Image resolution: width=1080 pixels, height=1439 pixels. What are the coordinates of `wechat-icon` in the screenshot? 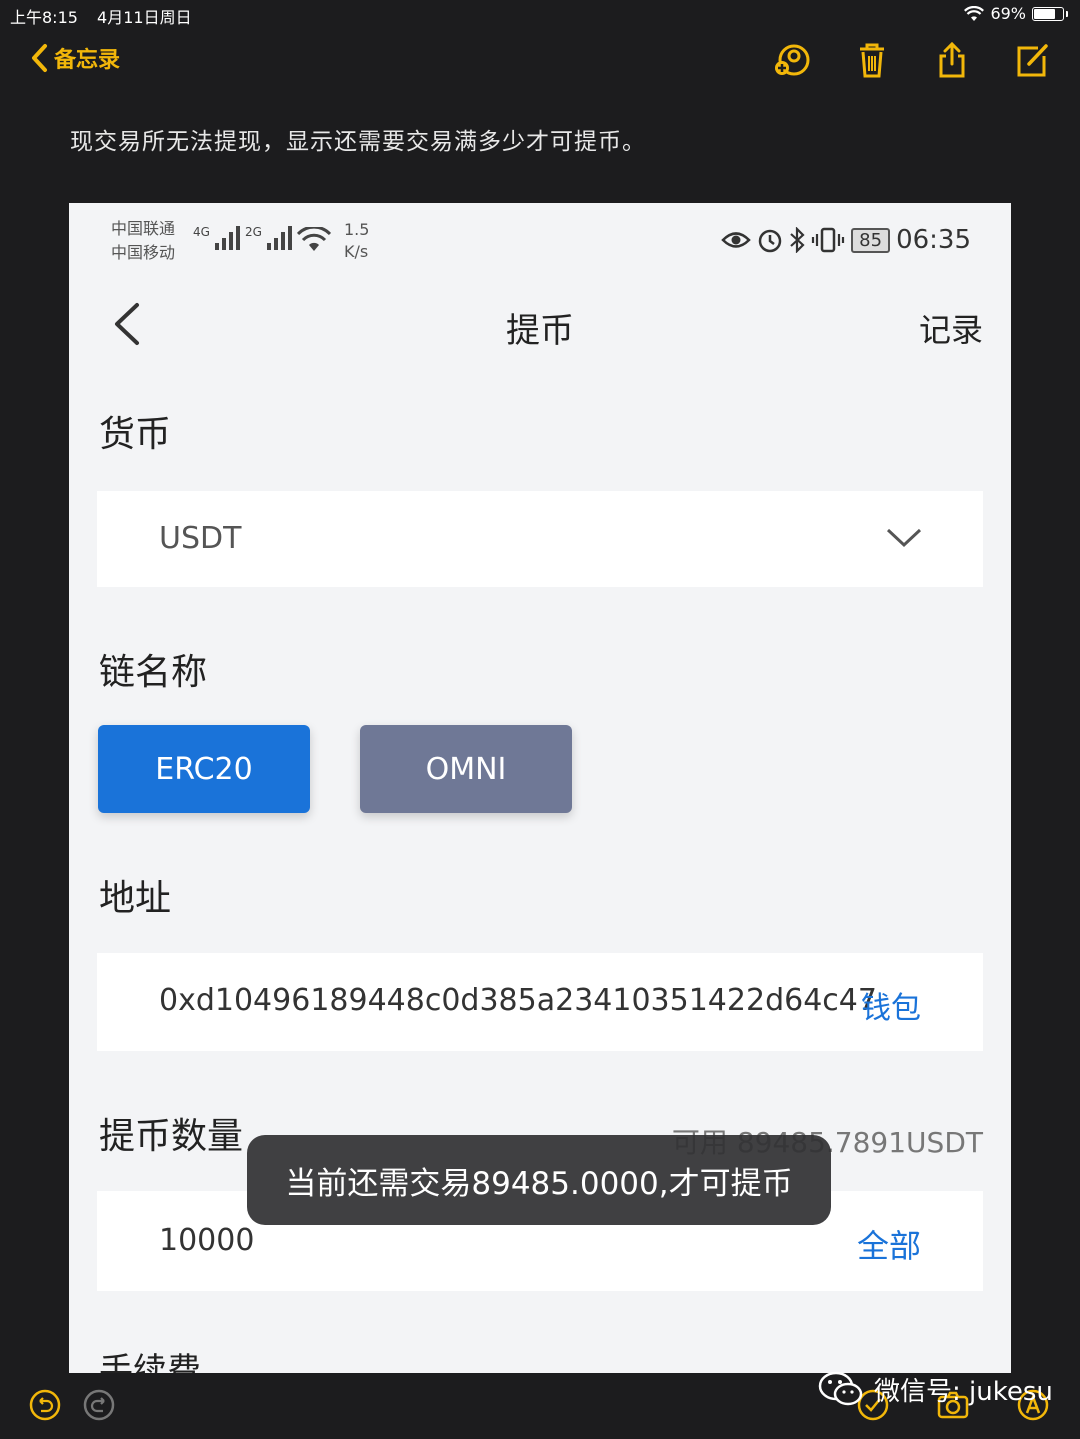 It's located at (840, 1388).